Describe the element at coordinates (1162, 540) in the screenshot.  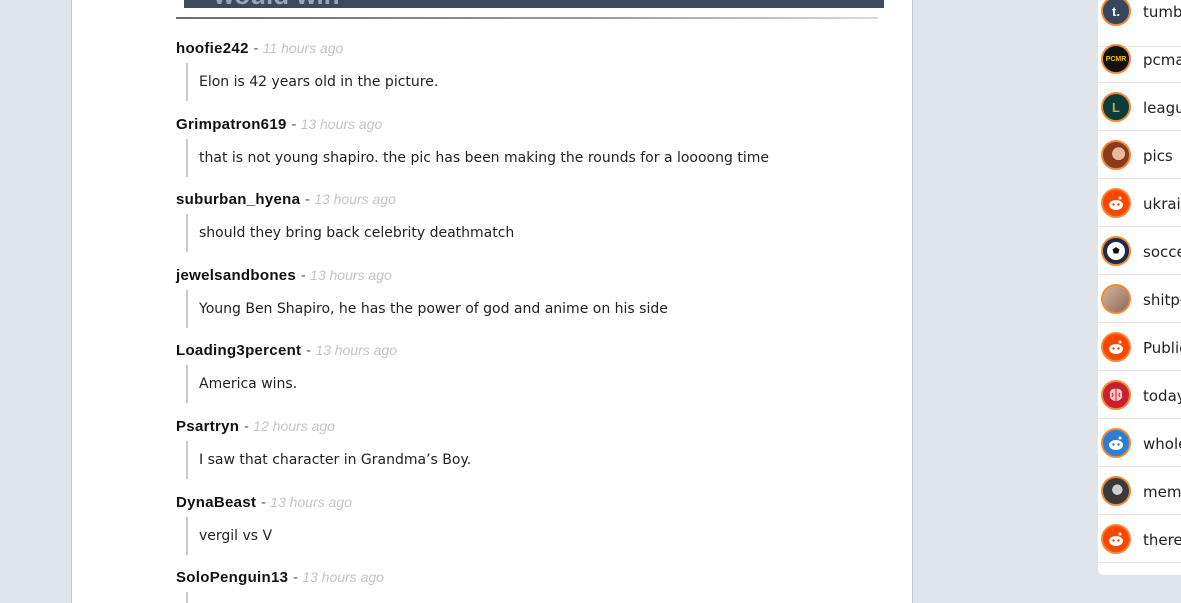
I see `sidebar-item-label: there` at that location.